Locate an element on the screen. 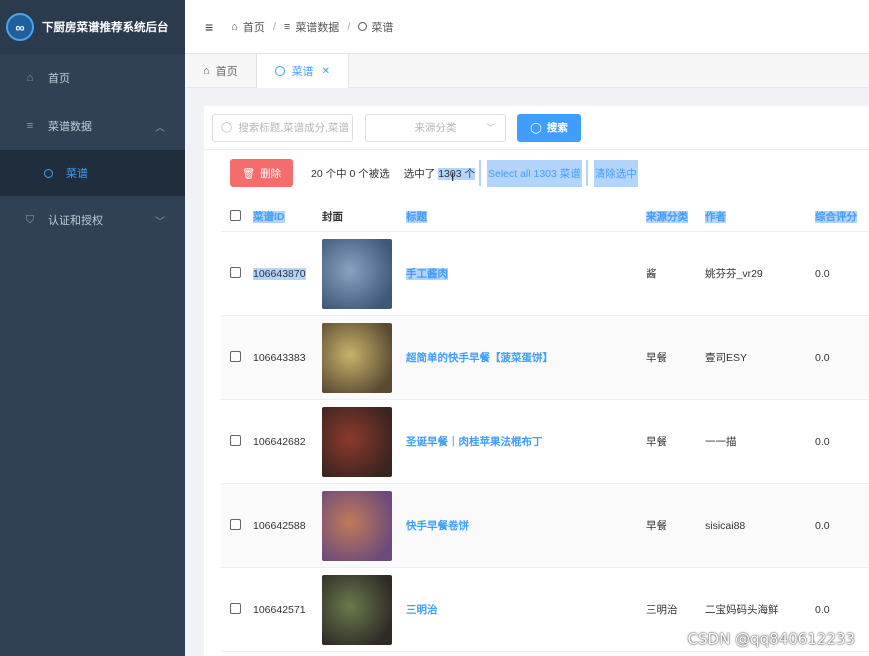  topbar: ≡ ⌂ 首页 / ≡ 菜谱数据 / 菜谱 is located at coordinates (527, 27).